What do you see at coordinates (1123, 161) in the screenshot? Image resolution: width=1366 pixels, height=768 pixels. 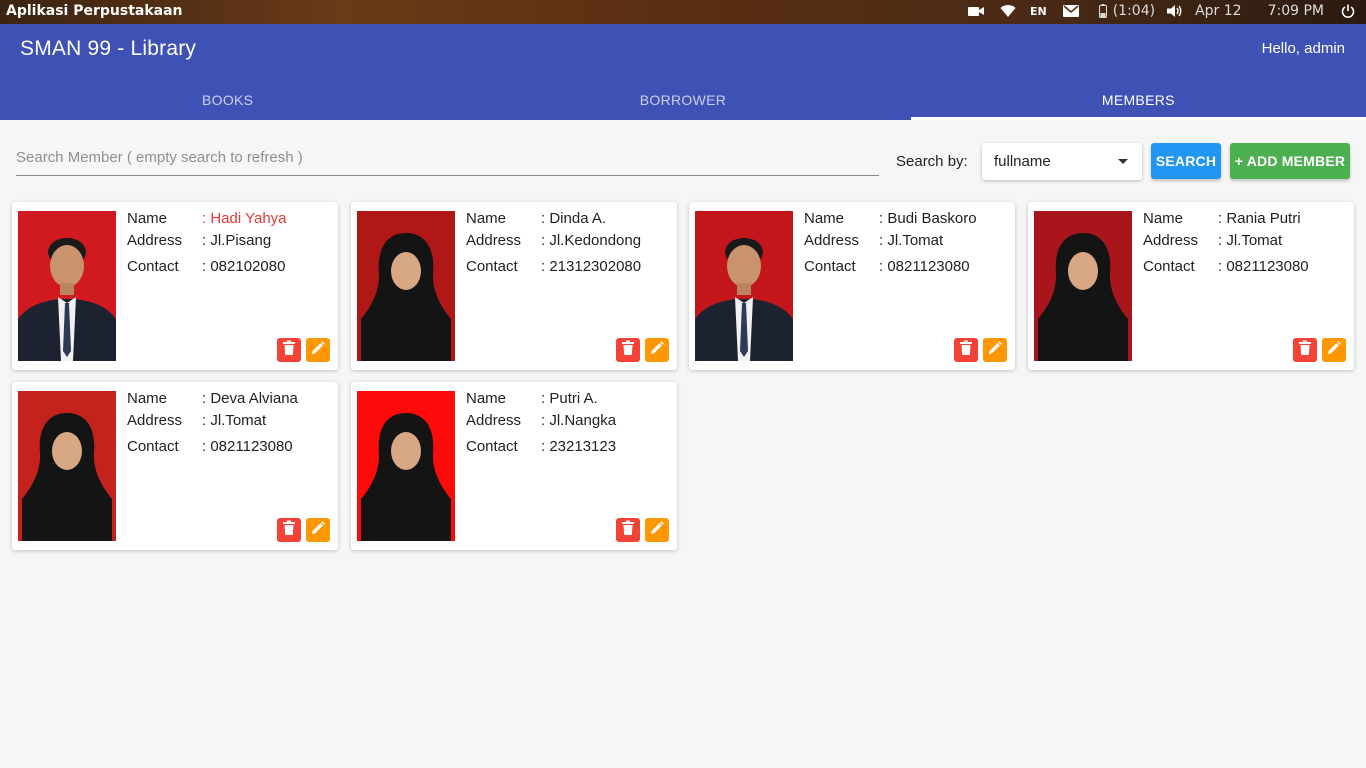 I see `dropdown-arrow-icon` at bounding box center [1123, 161].